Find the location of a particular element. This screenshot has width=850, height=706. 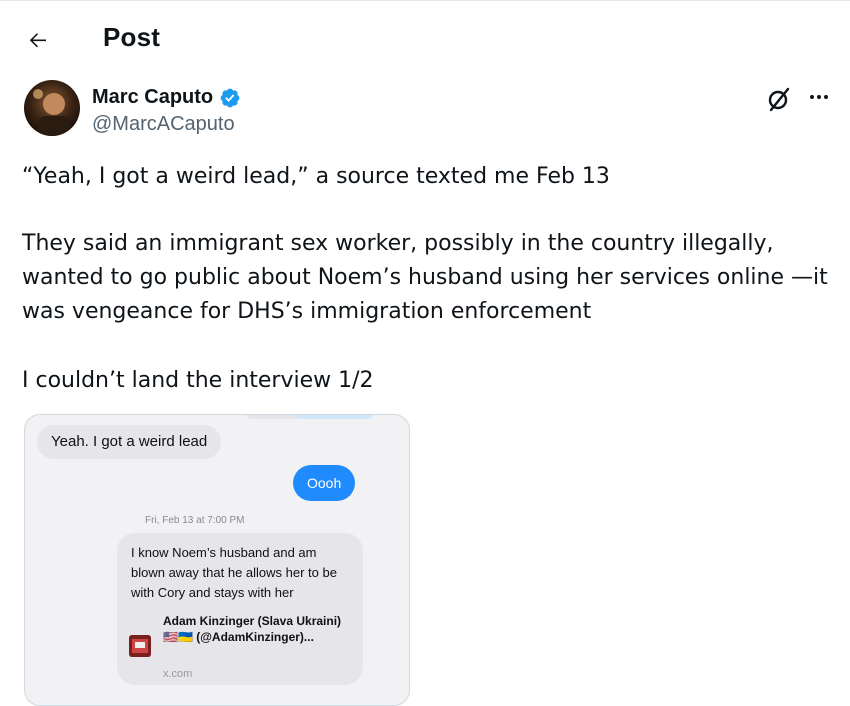

message-bubble-received: Yeah. I got a weird lead is located at coordinates (129, 442).